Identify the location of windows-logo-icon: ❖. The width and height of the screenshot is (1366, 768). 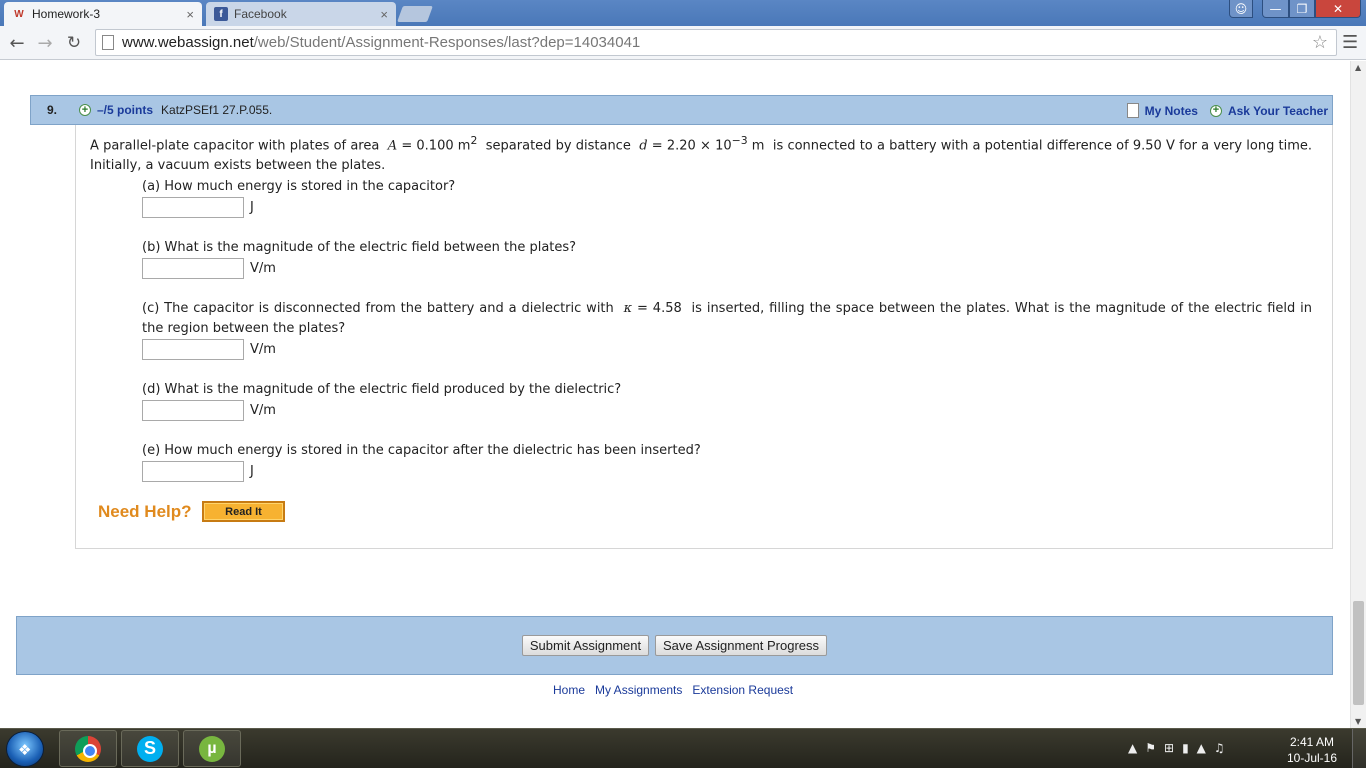
(25, 750).